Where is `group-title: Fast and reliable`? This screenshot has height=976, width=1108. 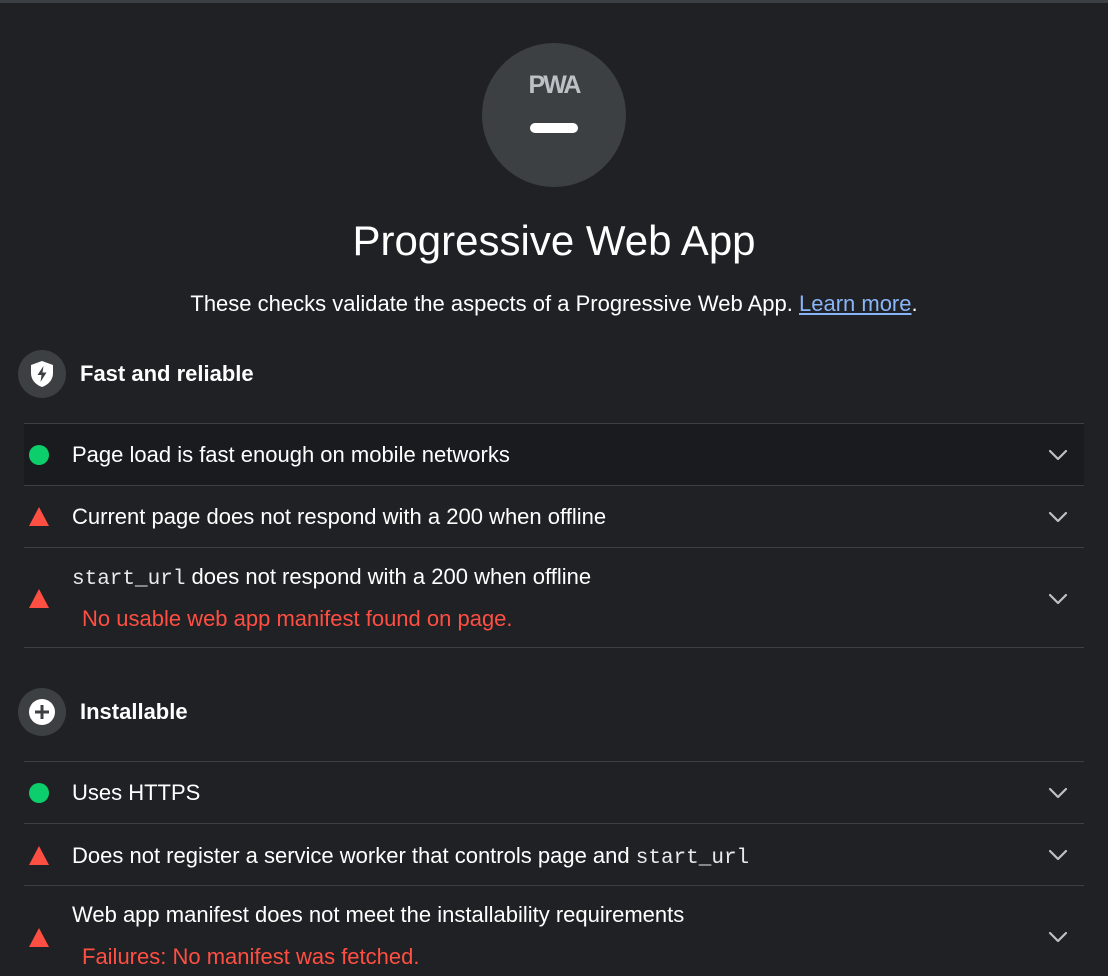
group-title: Fast and reliable is located at coordinates (167, 373).